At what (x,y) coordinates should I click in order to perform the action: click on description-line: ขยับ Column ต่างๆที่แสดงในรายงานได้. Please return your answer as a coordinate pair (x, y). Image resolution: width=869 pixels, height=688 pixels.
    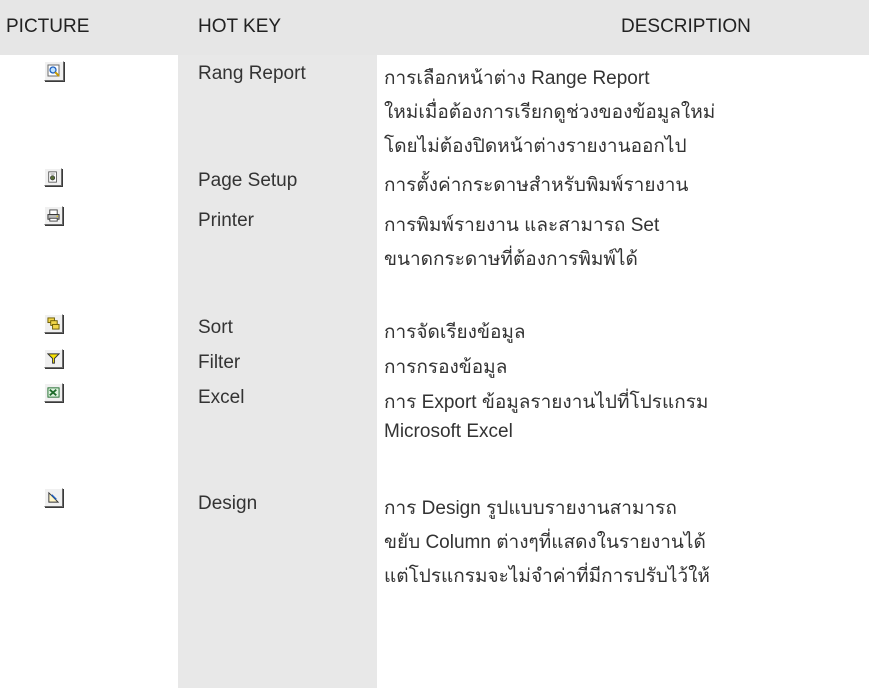
    Looking at the image, I should click on (545, 542).